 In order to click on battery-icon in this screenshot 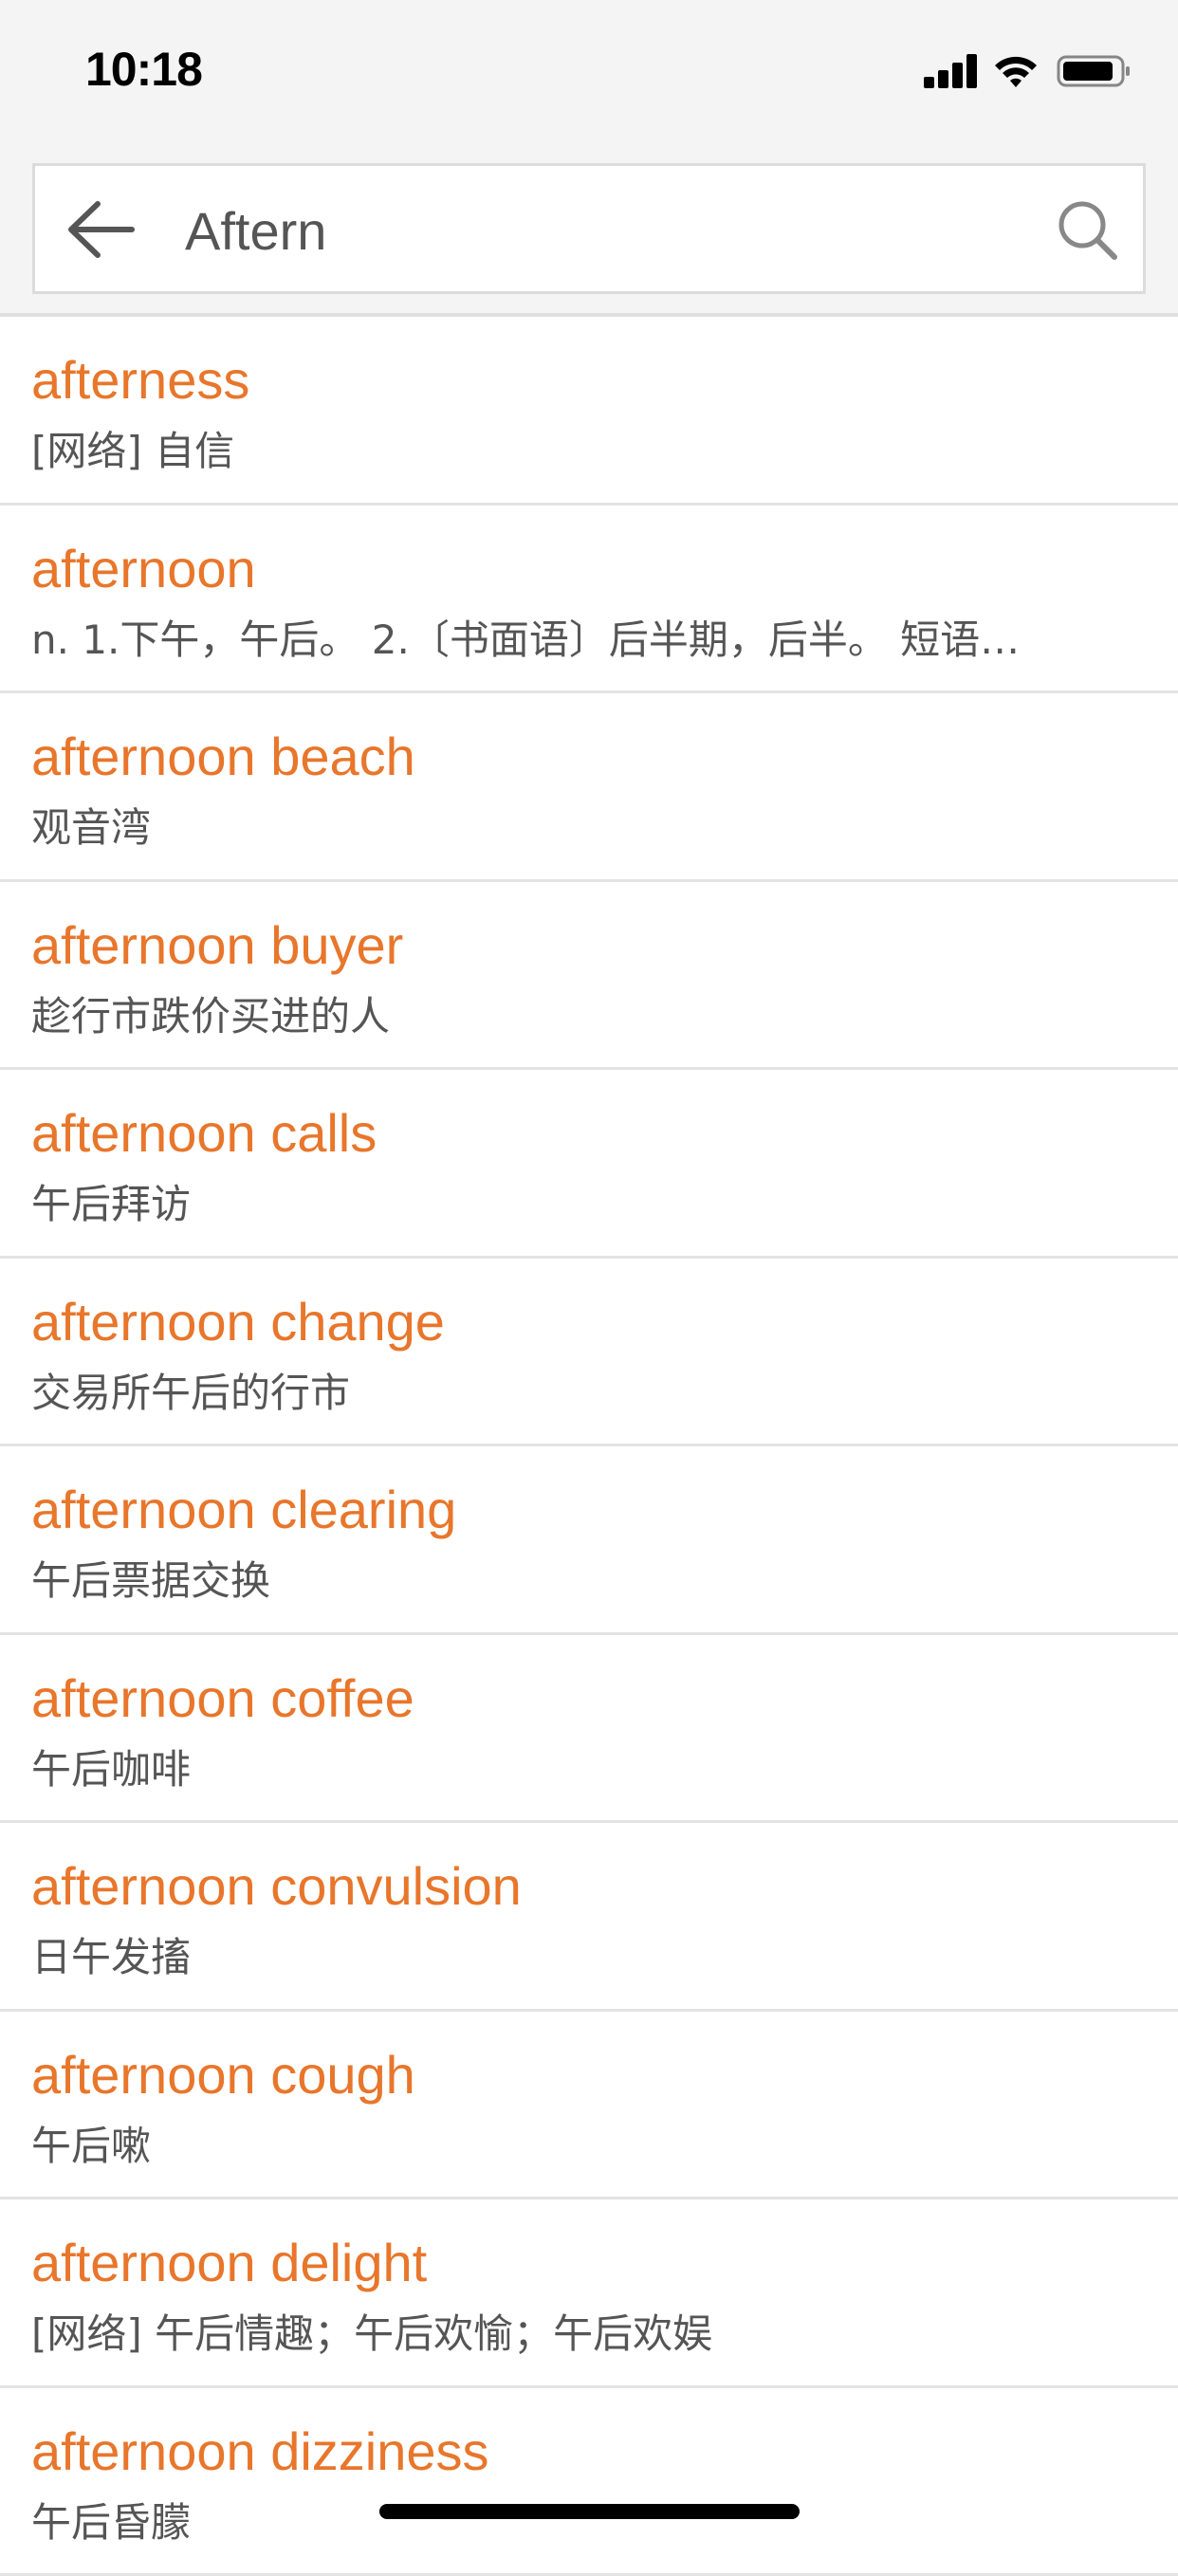, I will do `click(1094, 71)`.